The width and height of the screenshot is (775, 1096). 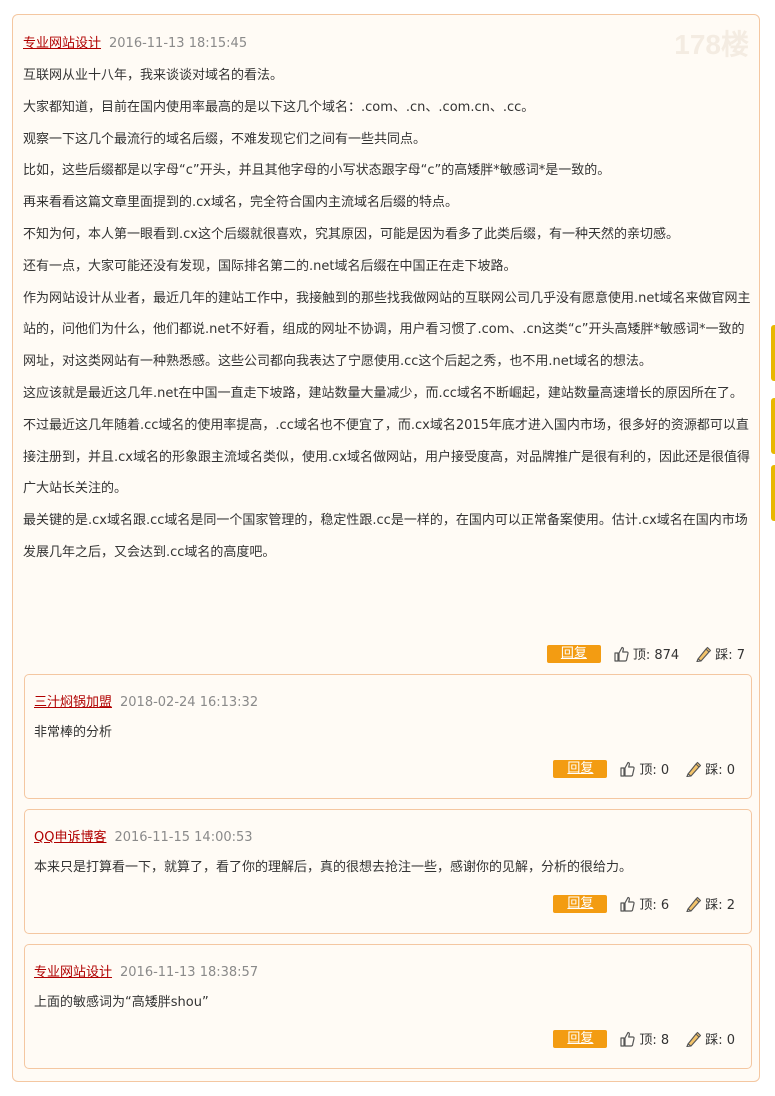 What do you see at coordinates (178, 43) in the screenshot?
I see `comment-date: 2016-11-13 18:15:45` at bounding box center [178, 43].